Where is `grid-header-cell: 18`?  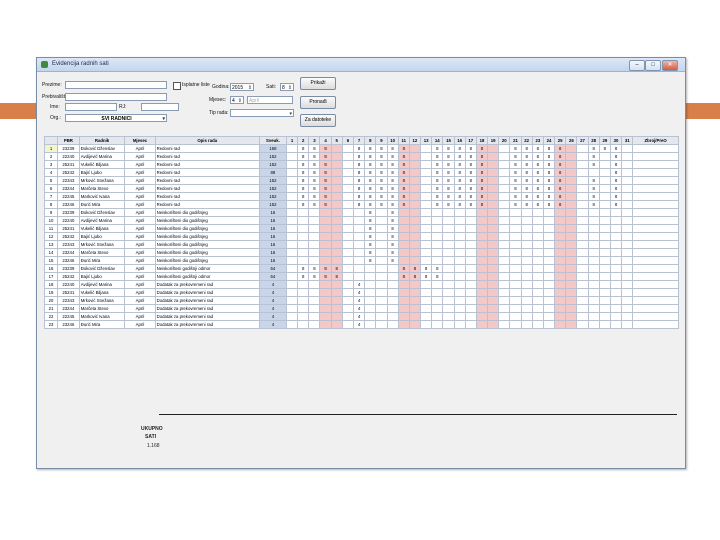 grid-header-cell: 18 is located at coordinates (482, 140).